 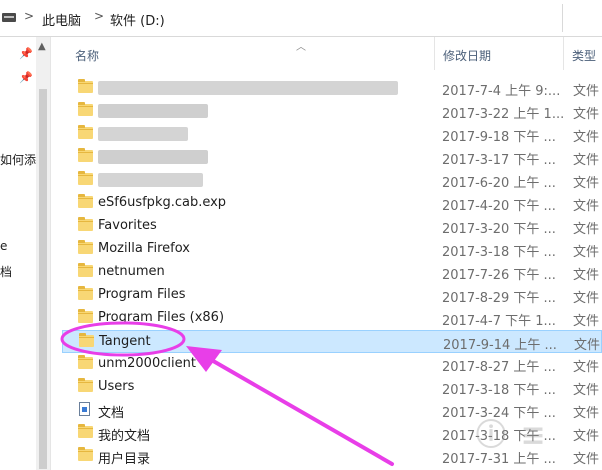 I want to click on column-header-bar: ︿ 名称 修改日期 类型, so click(x=326, y=53).